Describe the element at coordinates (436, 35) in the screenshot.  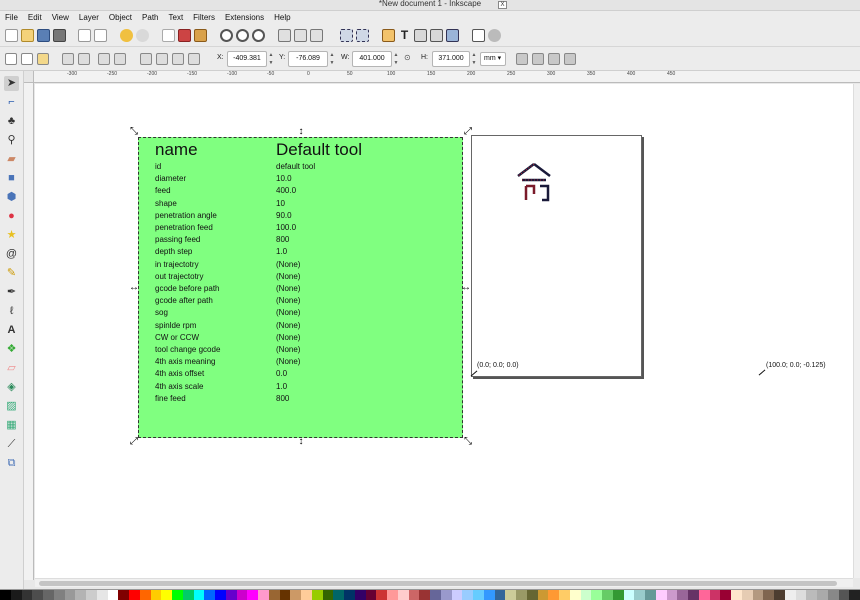
I see `xml-editor-icon` at that location.